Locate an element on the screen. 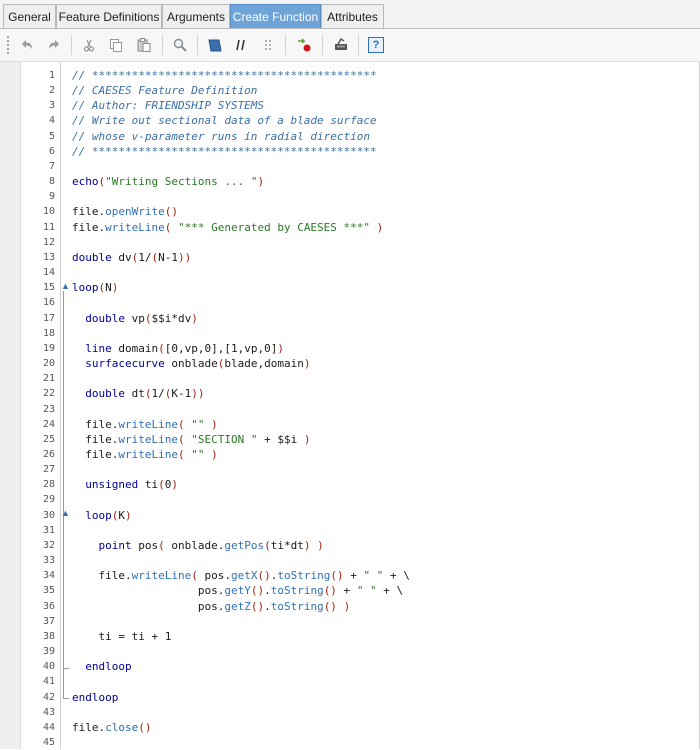  code-line: 31 is located at coordinates (350, 530).